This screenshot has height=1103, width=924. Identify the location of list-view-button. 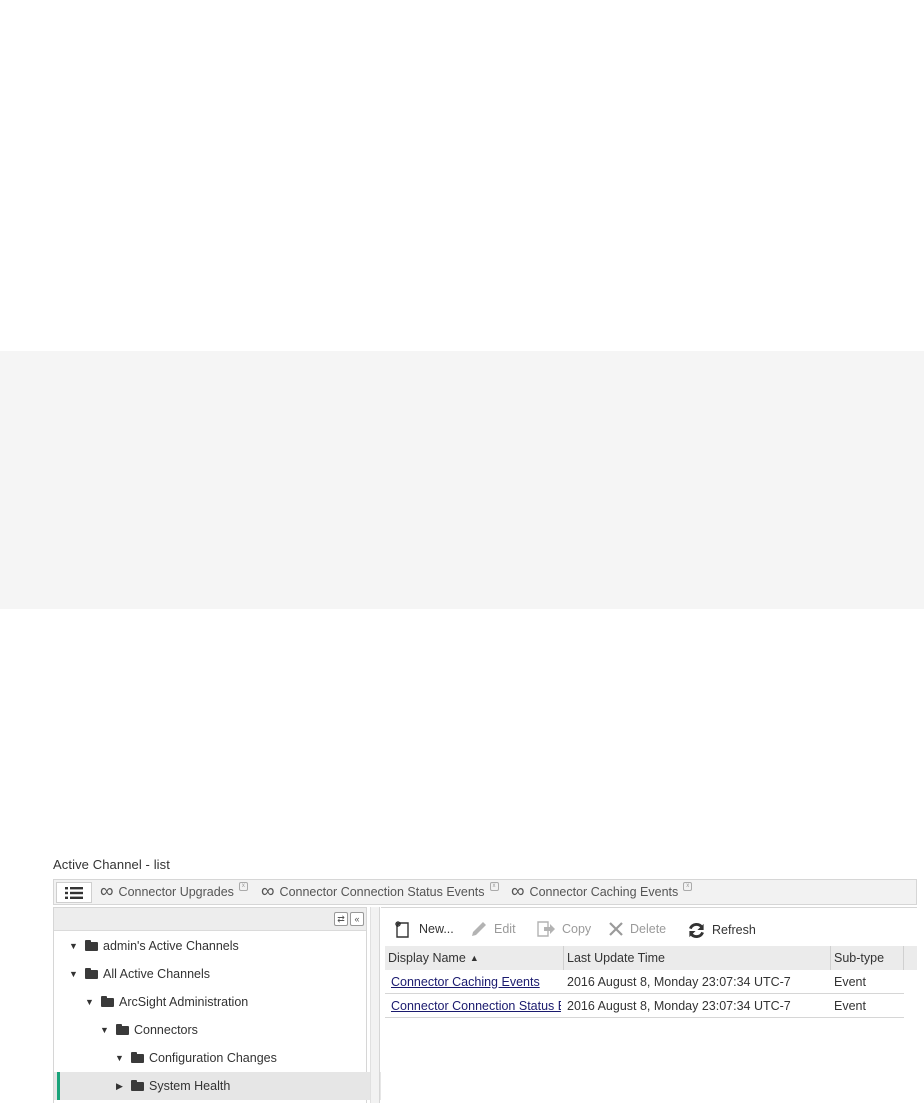
(74, 892).